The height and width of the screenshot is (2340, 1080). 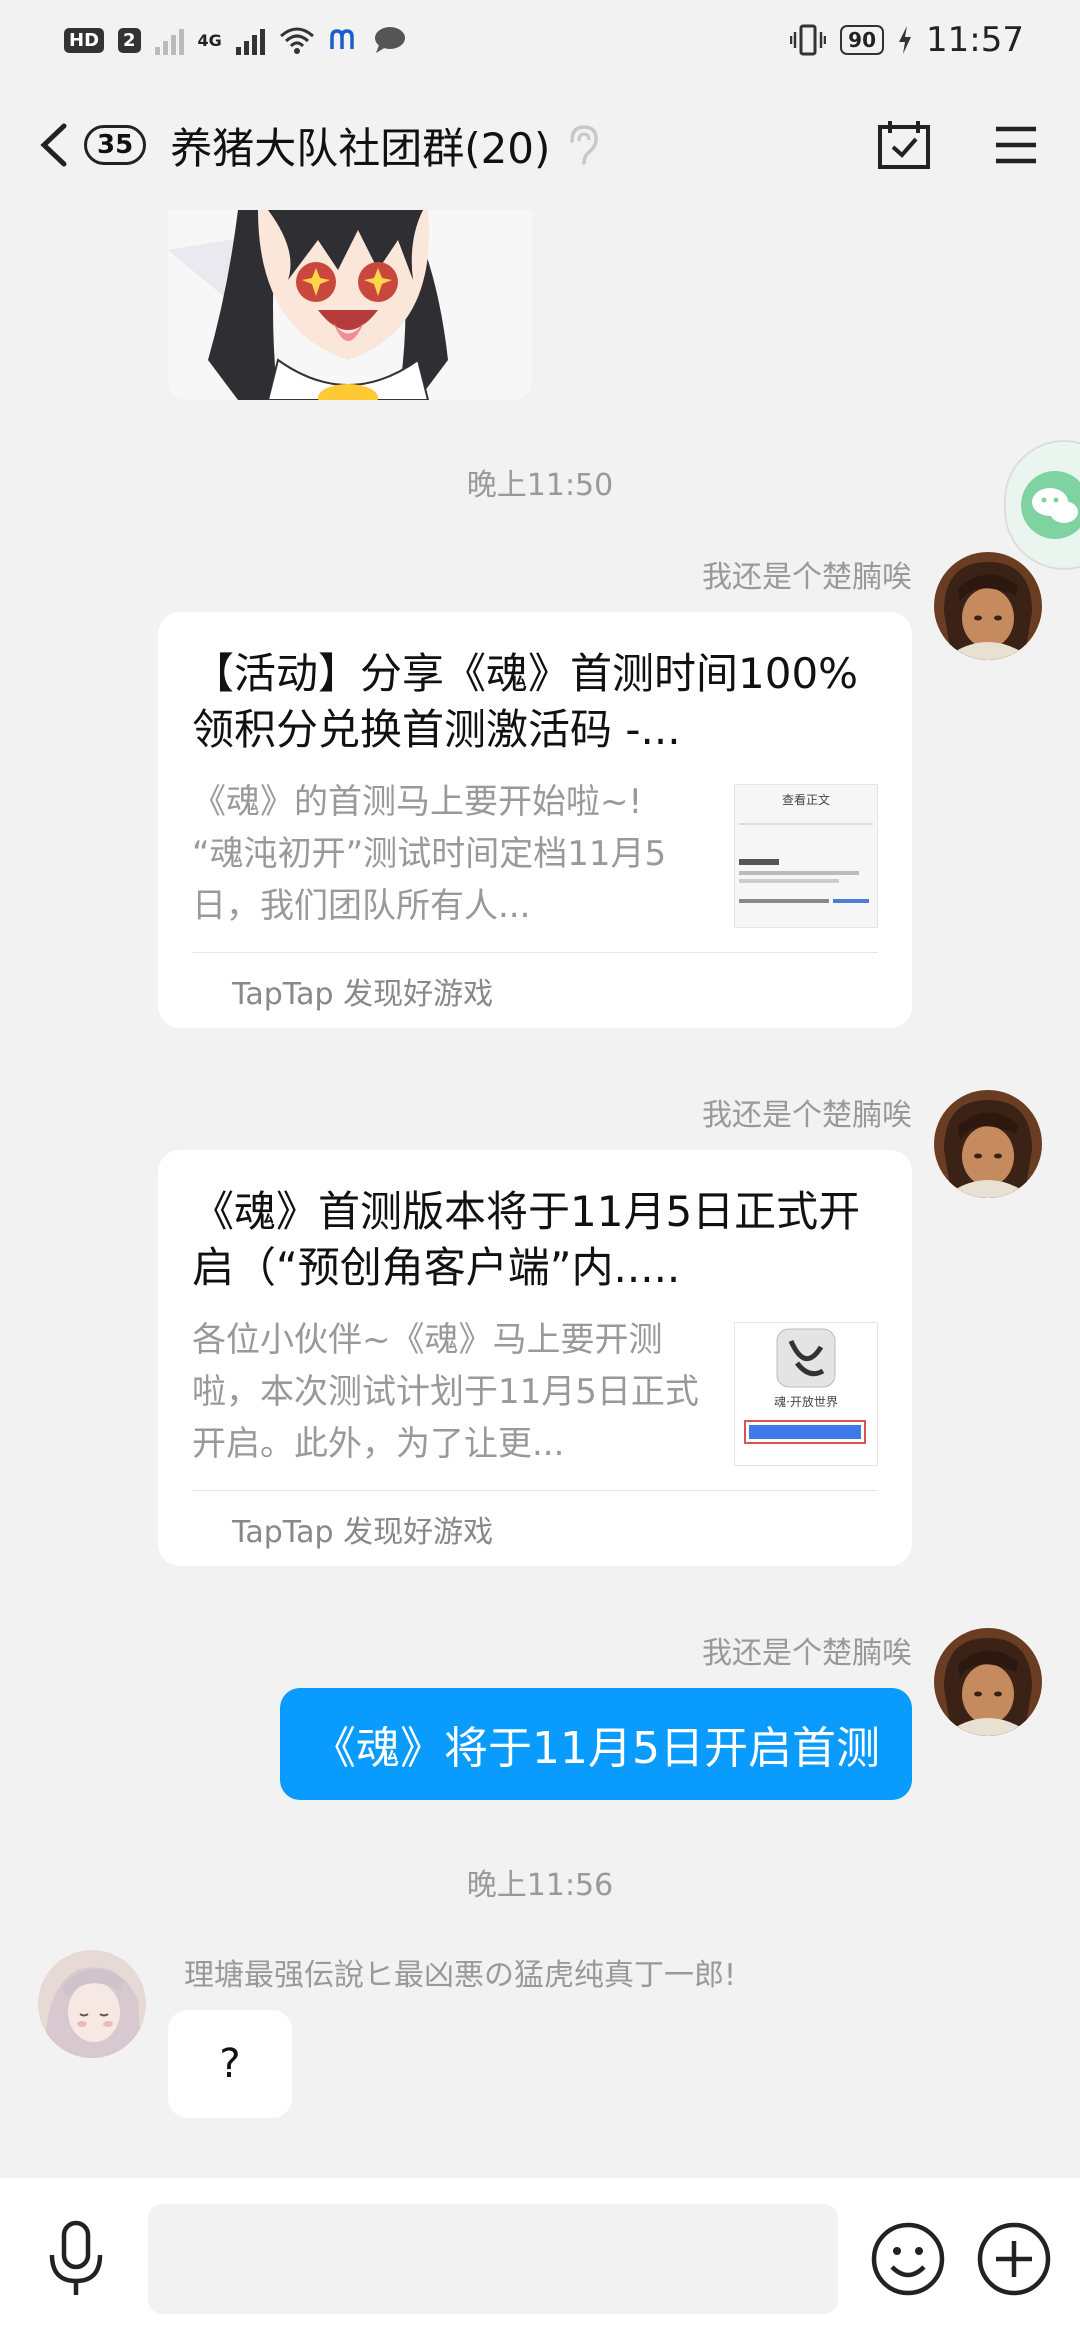 I want to click on message-bubble-outgoing: 《魂》将于11月5日开启首测, so click(x=596, y=1744).